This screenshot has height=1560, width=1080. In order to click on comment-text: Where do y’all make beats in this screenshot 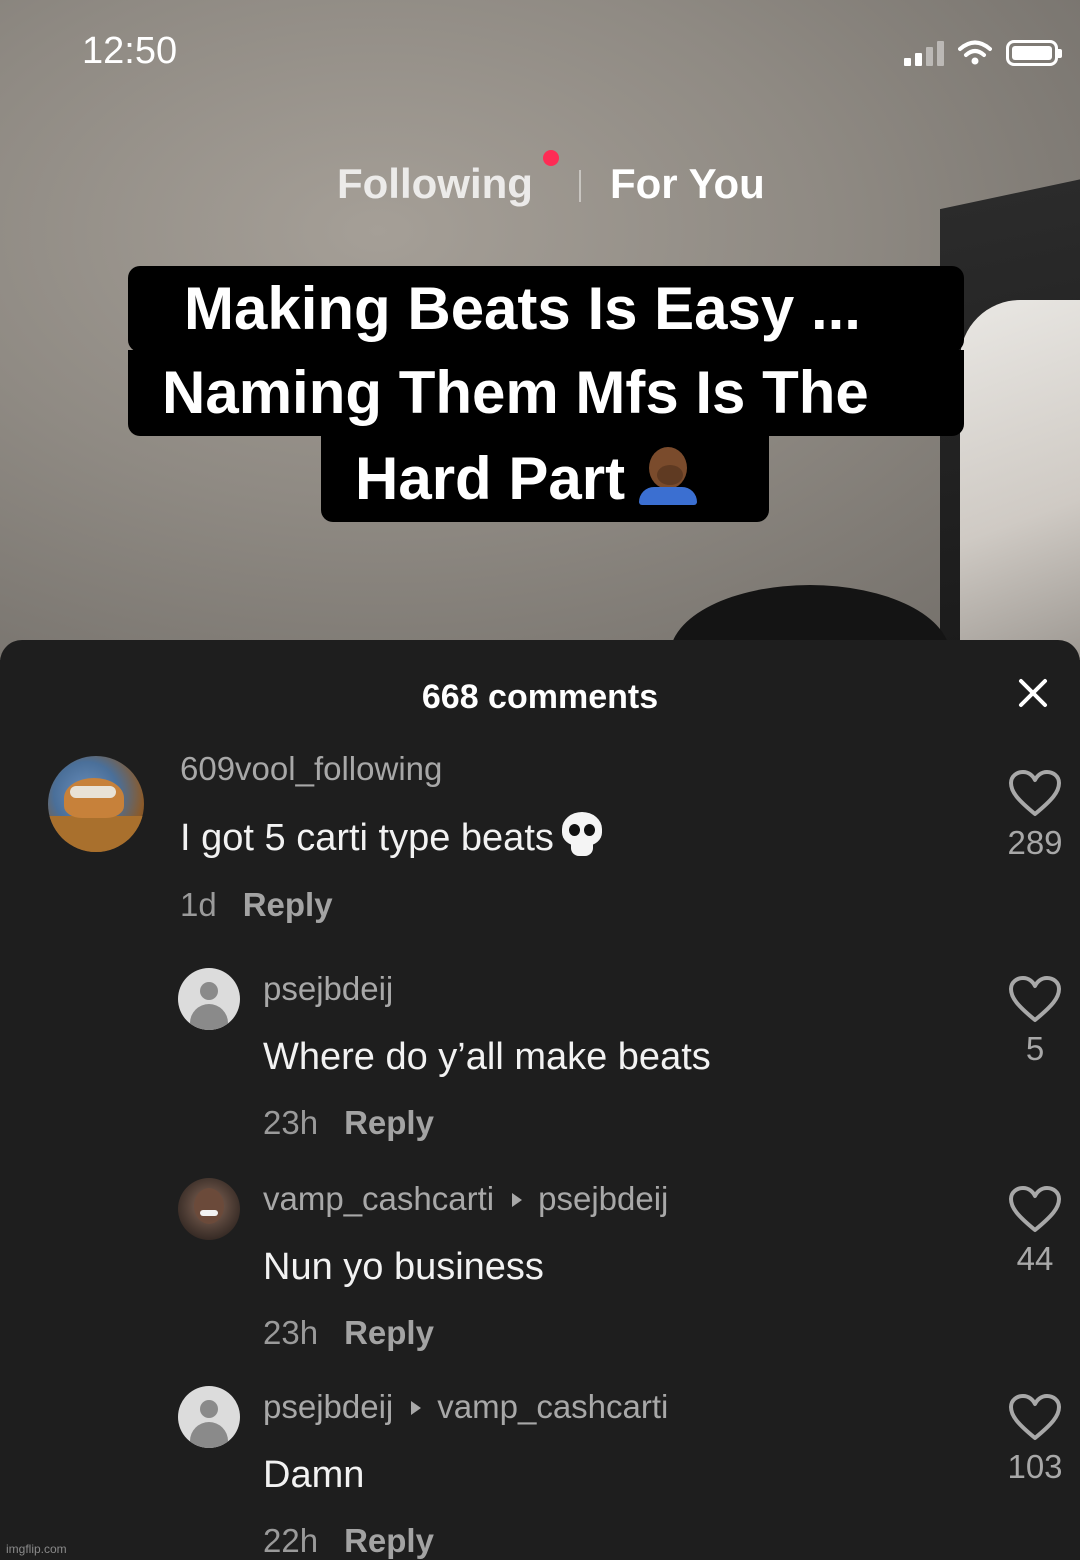, I will do `click(487, 1057)`.